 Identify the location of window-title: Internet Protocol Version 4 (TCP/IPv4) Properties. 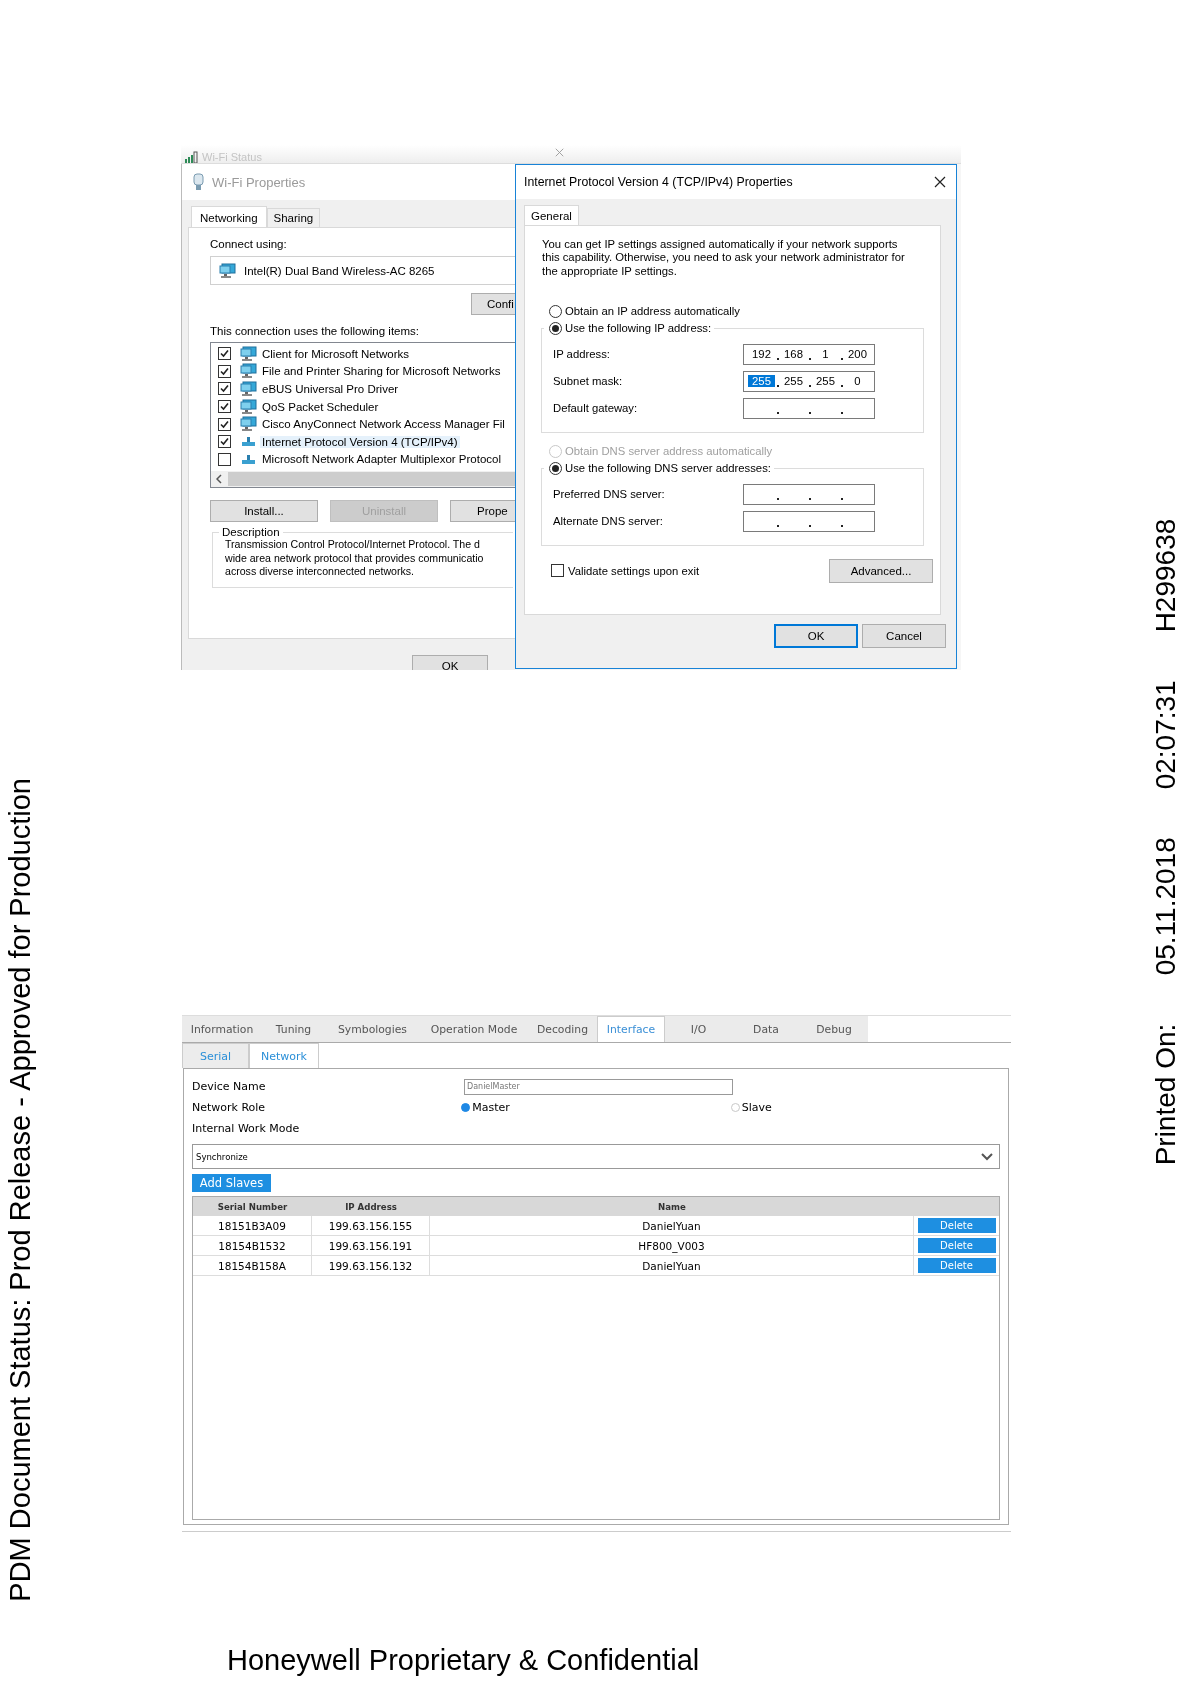
(658, 182).